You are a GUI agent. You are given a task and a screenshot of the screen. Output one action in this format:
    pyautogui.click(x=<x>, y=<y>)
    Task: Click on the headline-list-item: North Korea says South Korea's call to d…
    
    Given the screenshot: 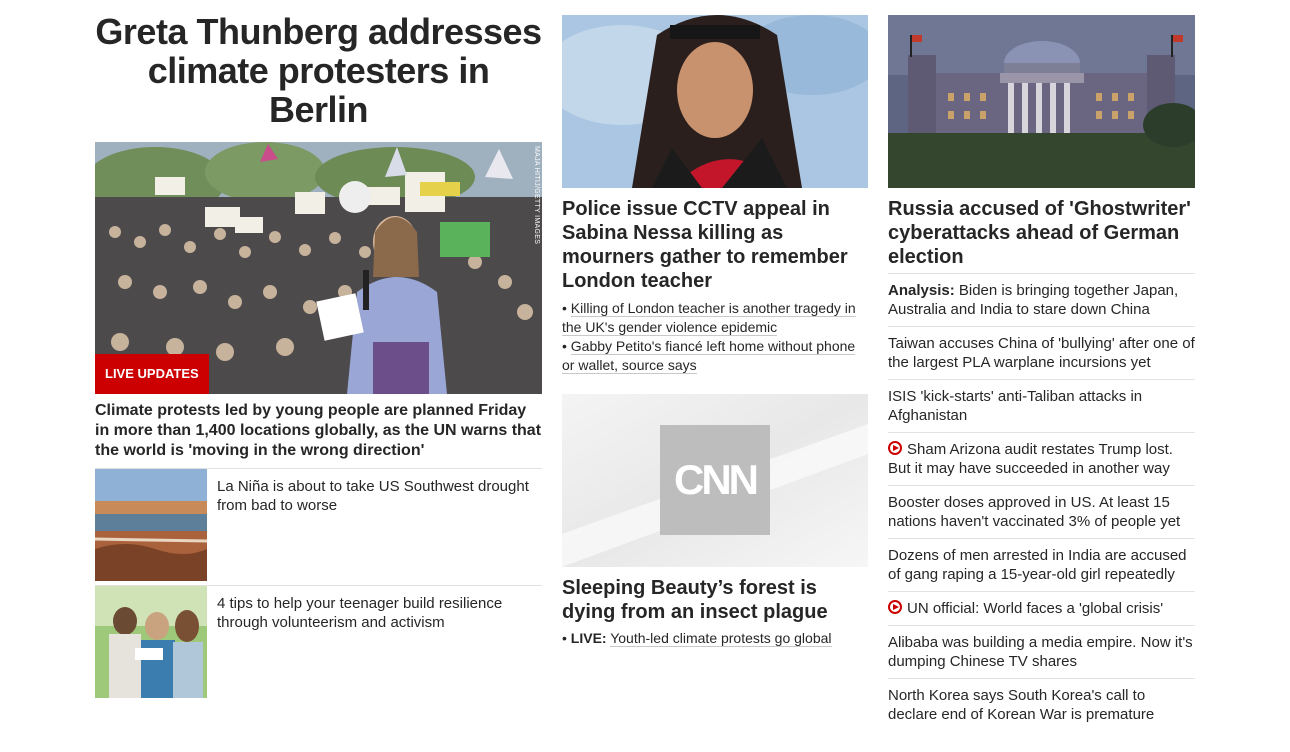 What is the action you would take?
    pyautogui.click(x=1041, y=704)
    